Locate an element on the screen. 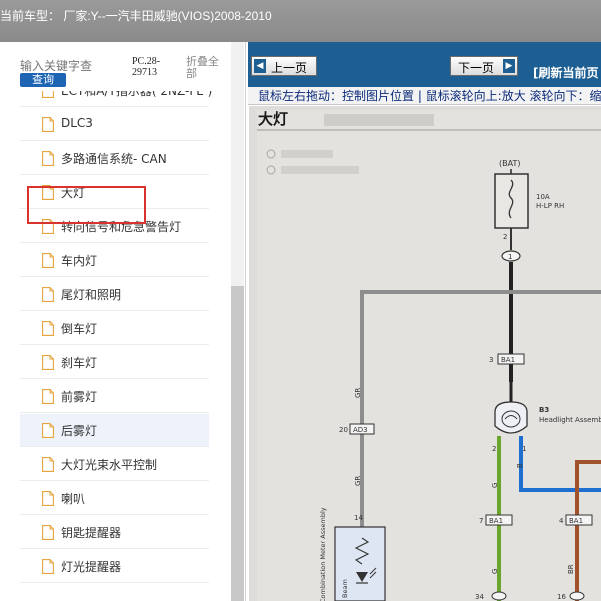 The height and width of the screenshot is (601, 601). tree-item-label: 倒车灯 is located at coordinates (79, 329).